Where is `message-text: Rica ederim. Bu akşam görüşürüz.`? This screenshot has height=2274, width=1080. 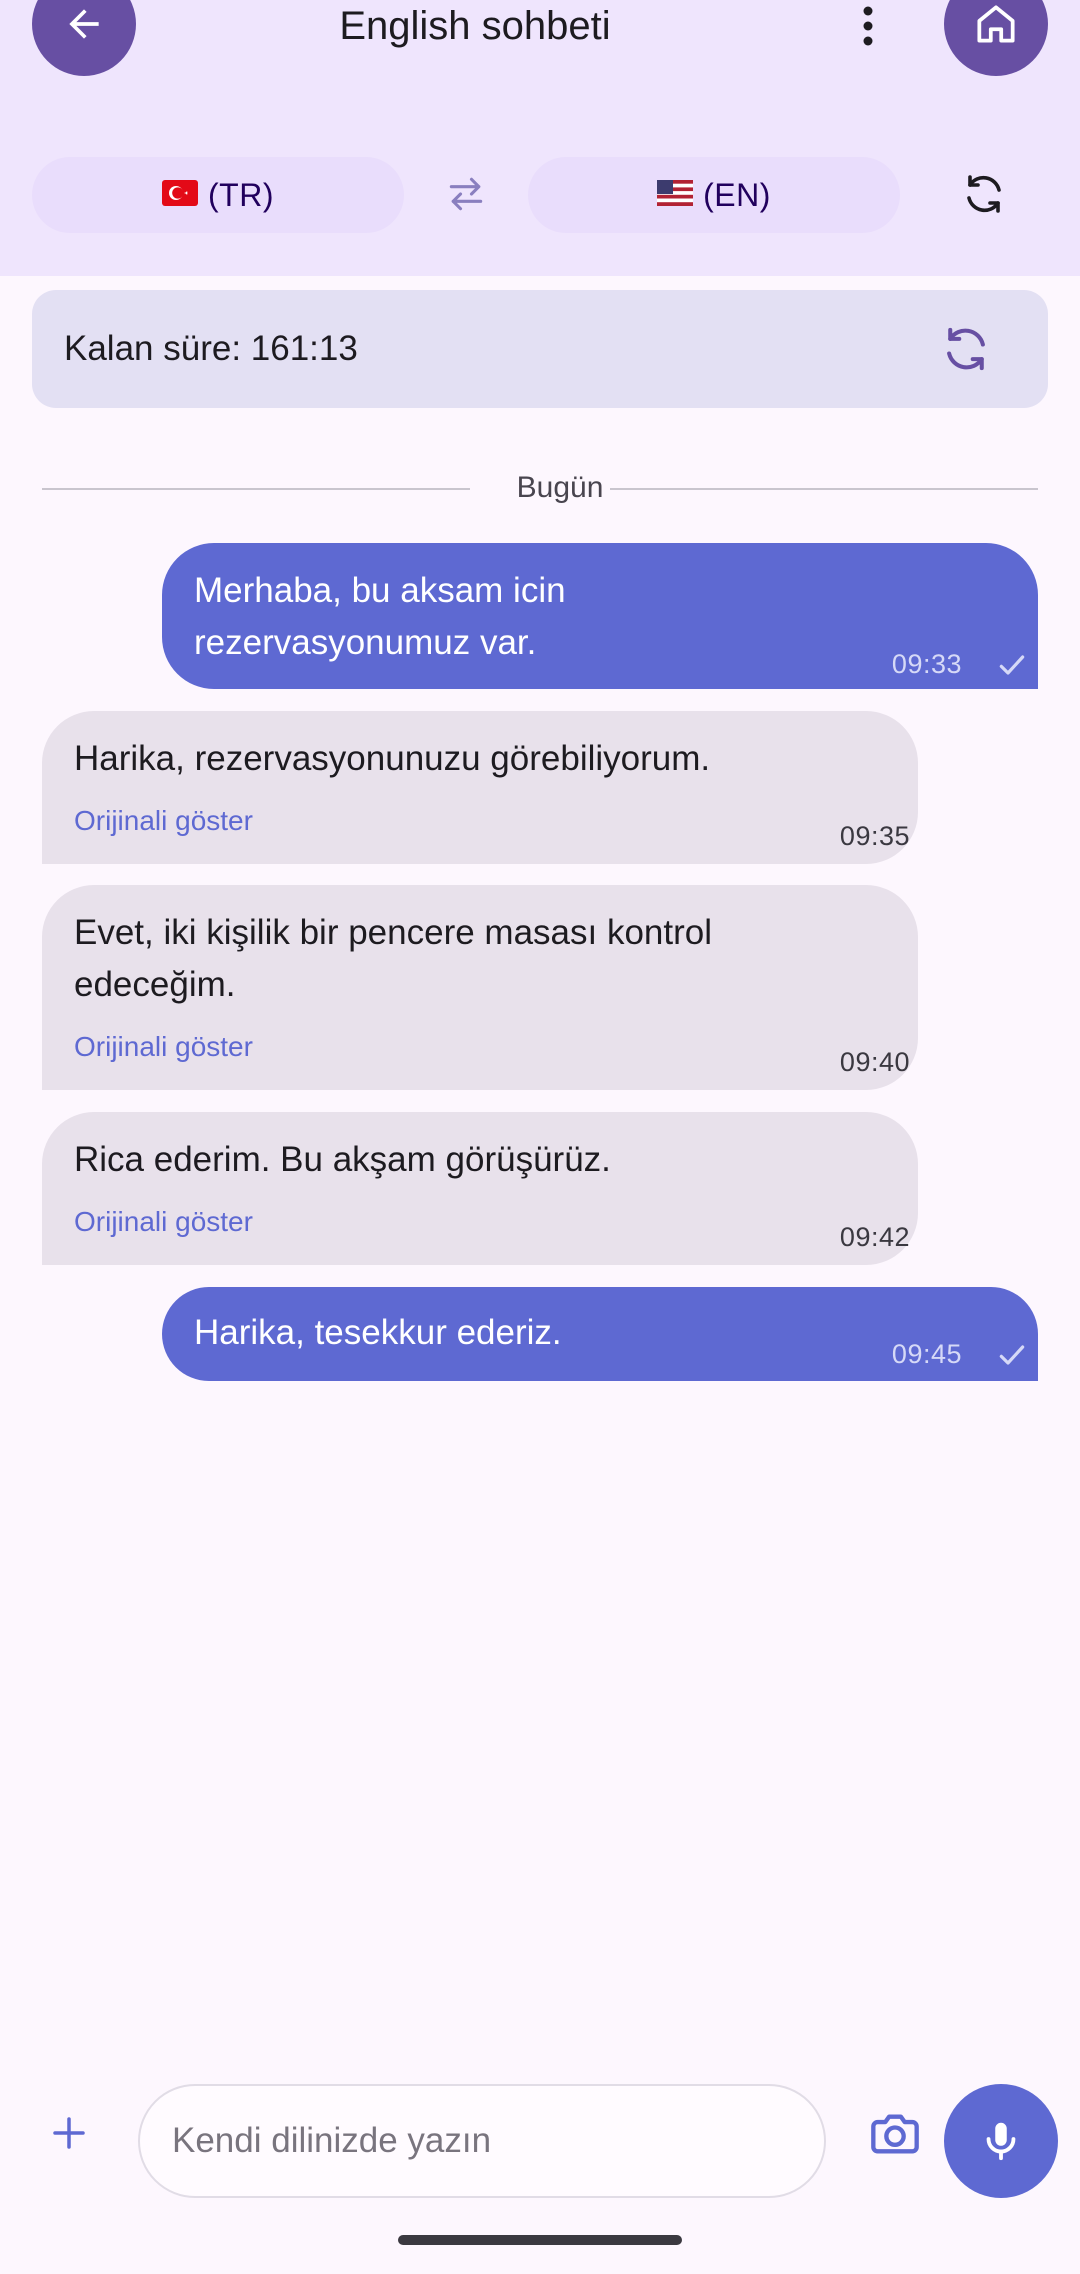
message-text: Rica ederim. Bu akşam görüşürüz. is located at coordinates (342, 1159).